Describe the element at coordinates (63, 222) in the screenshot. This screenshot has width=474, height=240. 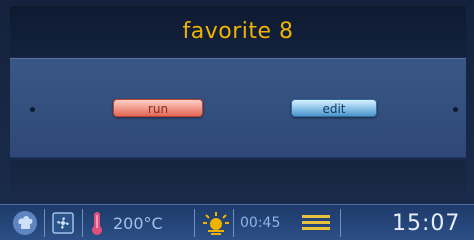
I see `fan-icon` at that location.